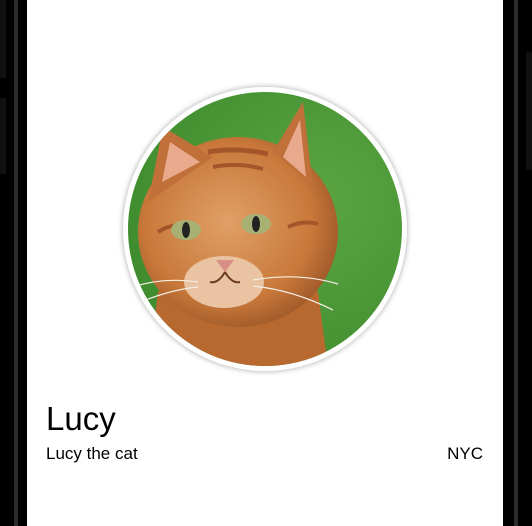  What do you see at coordinates (529, 111) in the screenshot?
I see `power-button` at bounding box center [529, 111].